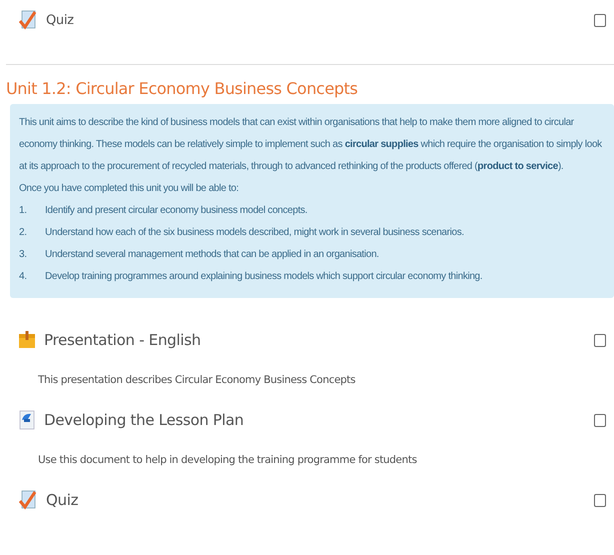 This screenshot has width=614, height=555. I want to click on document-icon, so click(27, 420).